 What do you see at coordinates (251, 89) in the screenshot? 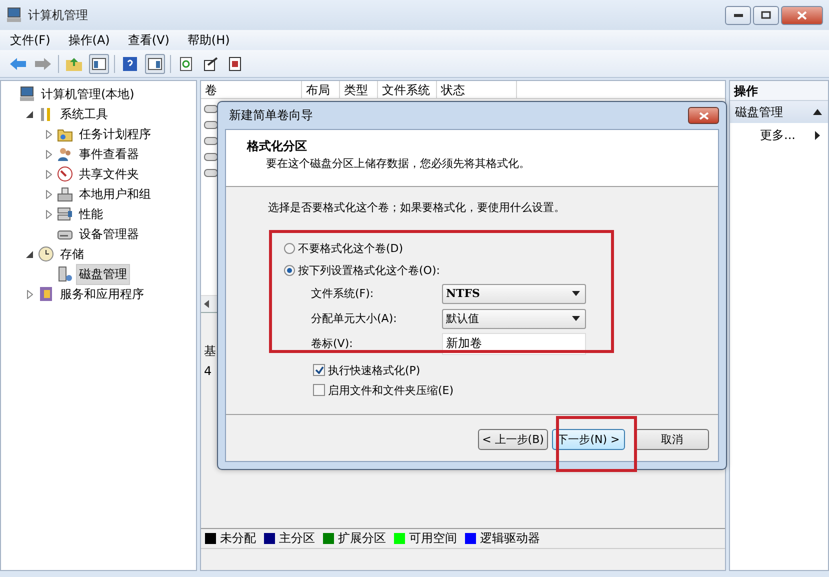
I see `column-header: 卷` at bounding box center [251, 89].